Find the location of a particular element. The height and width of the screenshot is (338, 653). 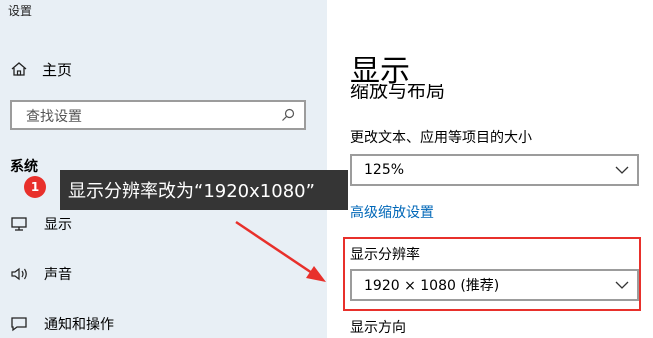

step-badge: 1 is located at coordinates (35, 187).